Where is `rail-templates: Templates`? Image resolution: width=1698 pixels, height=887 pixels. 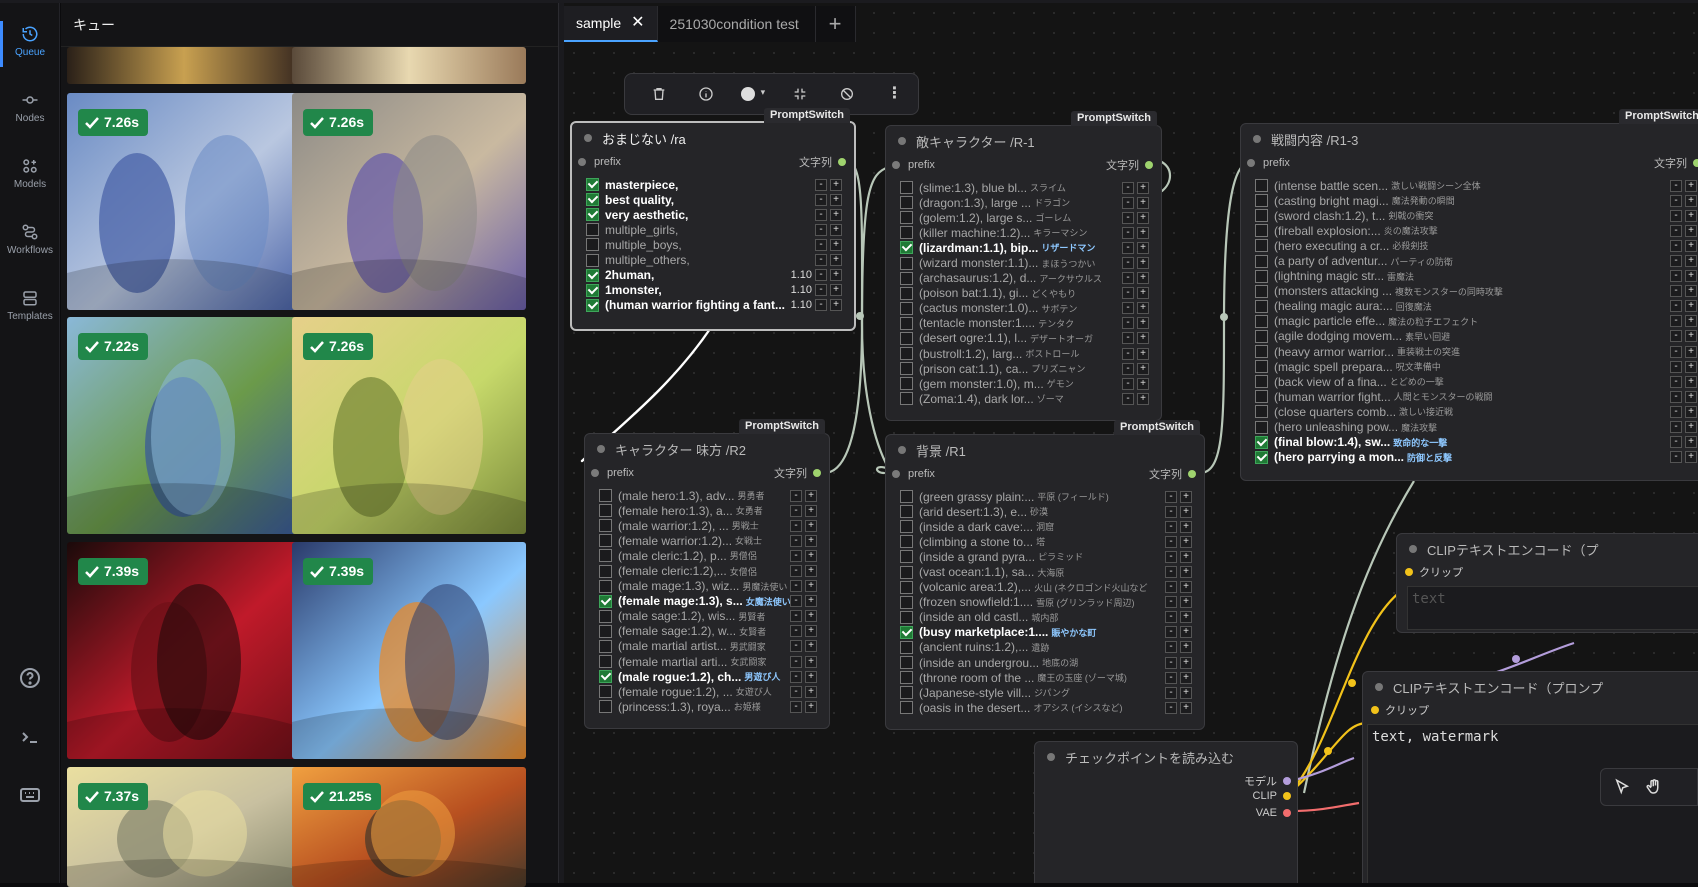
rail-templates: Templates is located at coordinates (30, 308).